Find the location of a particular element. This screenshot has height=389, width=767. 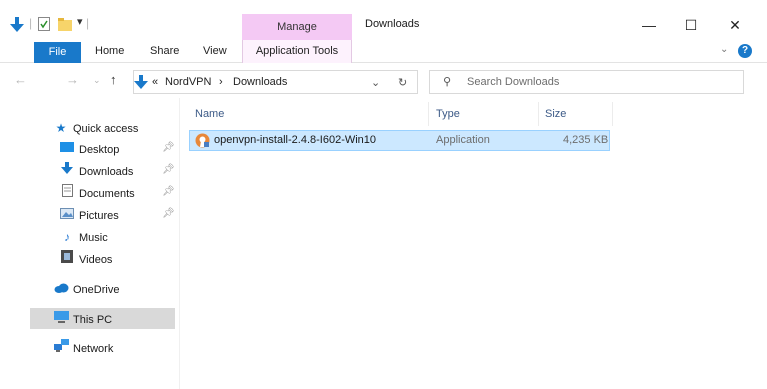

sidebar-item-label: Quick access is located at coordinates (106, 129).